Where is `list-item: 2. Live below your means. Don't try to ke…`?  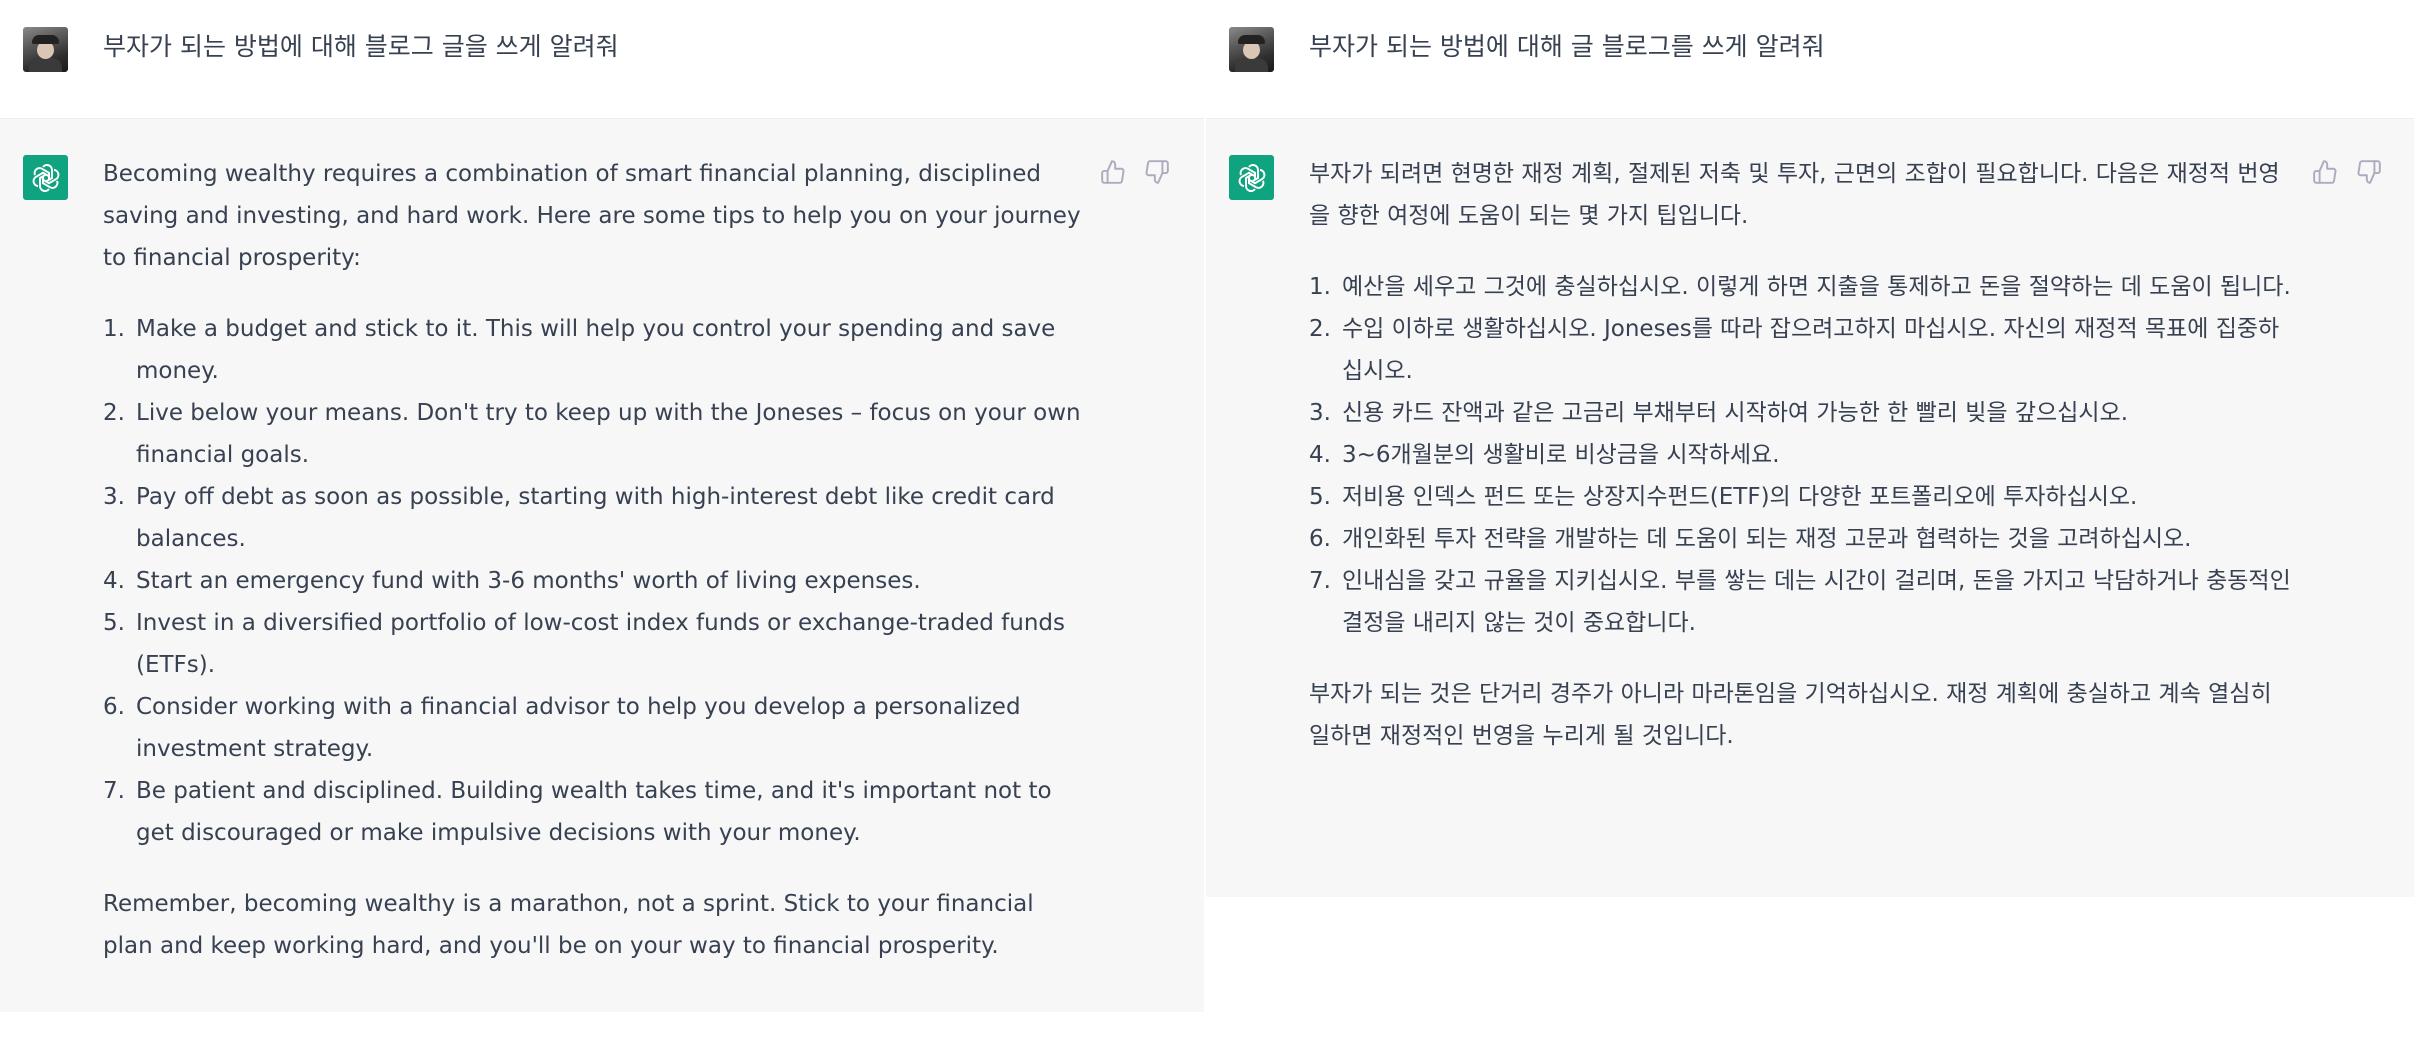 list-item: 2. Live below your means. Don't try to ke… is located at coordinates (593, 434).